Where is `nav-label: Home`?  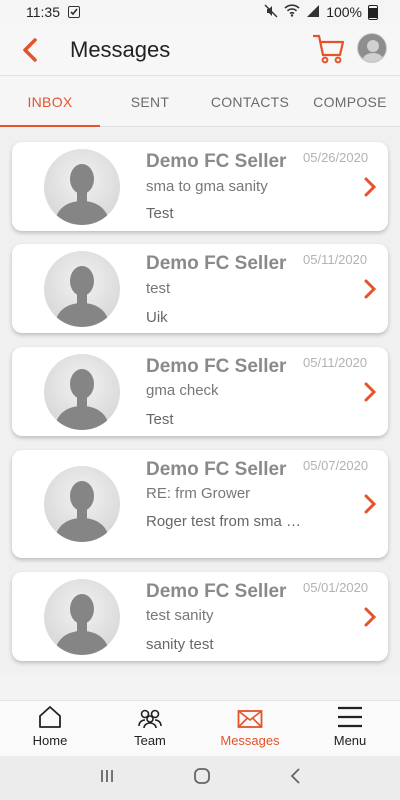 nav-label: Home is located at coordinates (50, 740).